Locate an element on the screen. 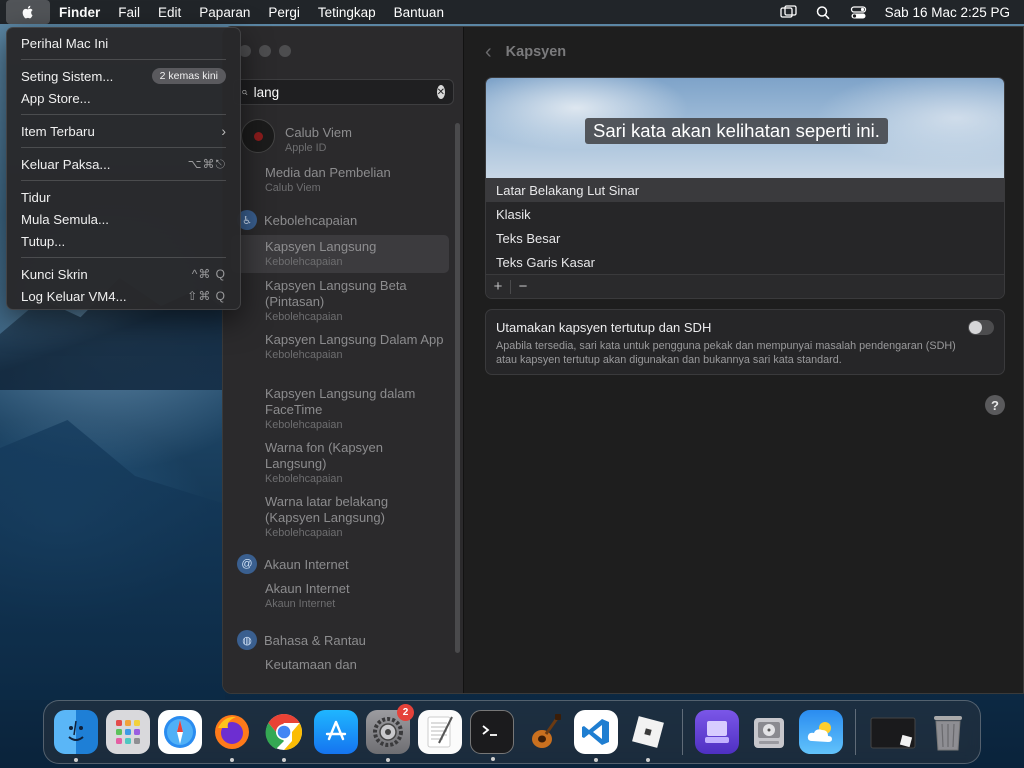 The image size is (1024, 768). menu-item-force-quit: Keluar Paksa... ⌥⌘⎋ is located at coordinates (123, 164).